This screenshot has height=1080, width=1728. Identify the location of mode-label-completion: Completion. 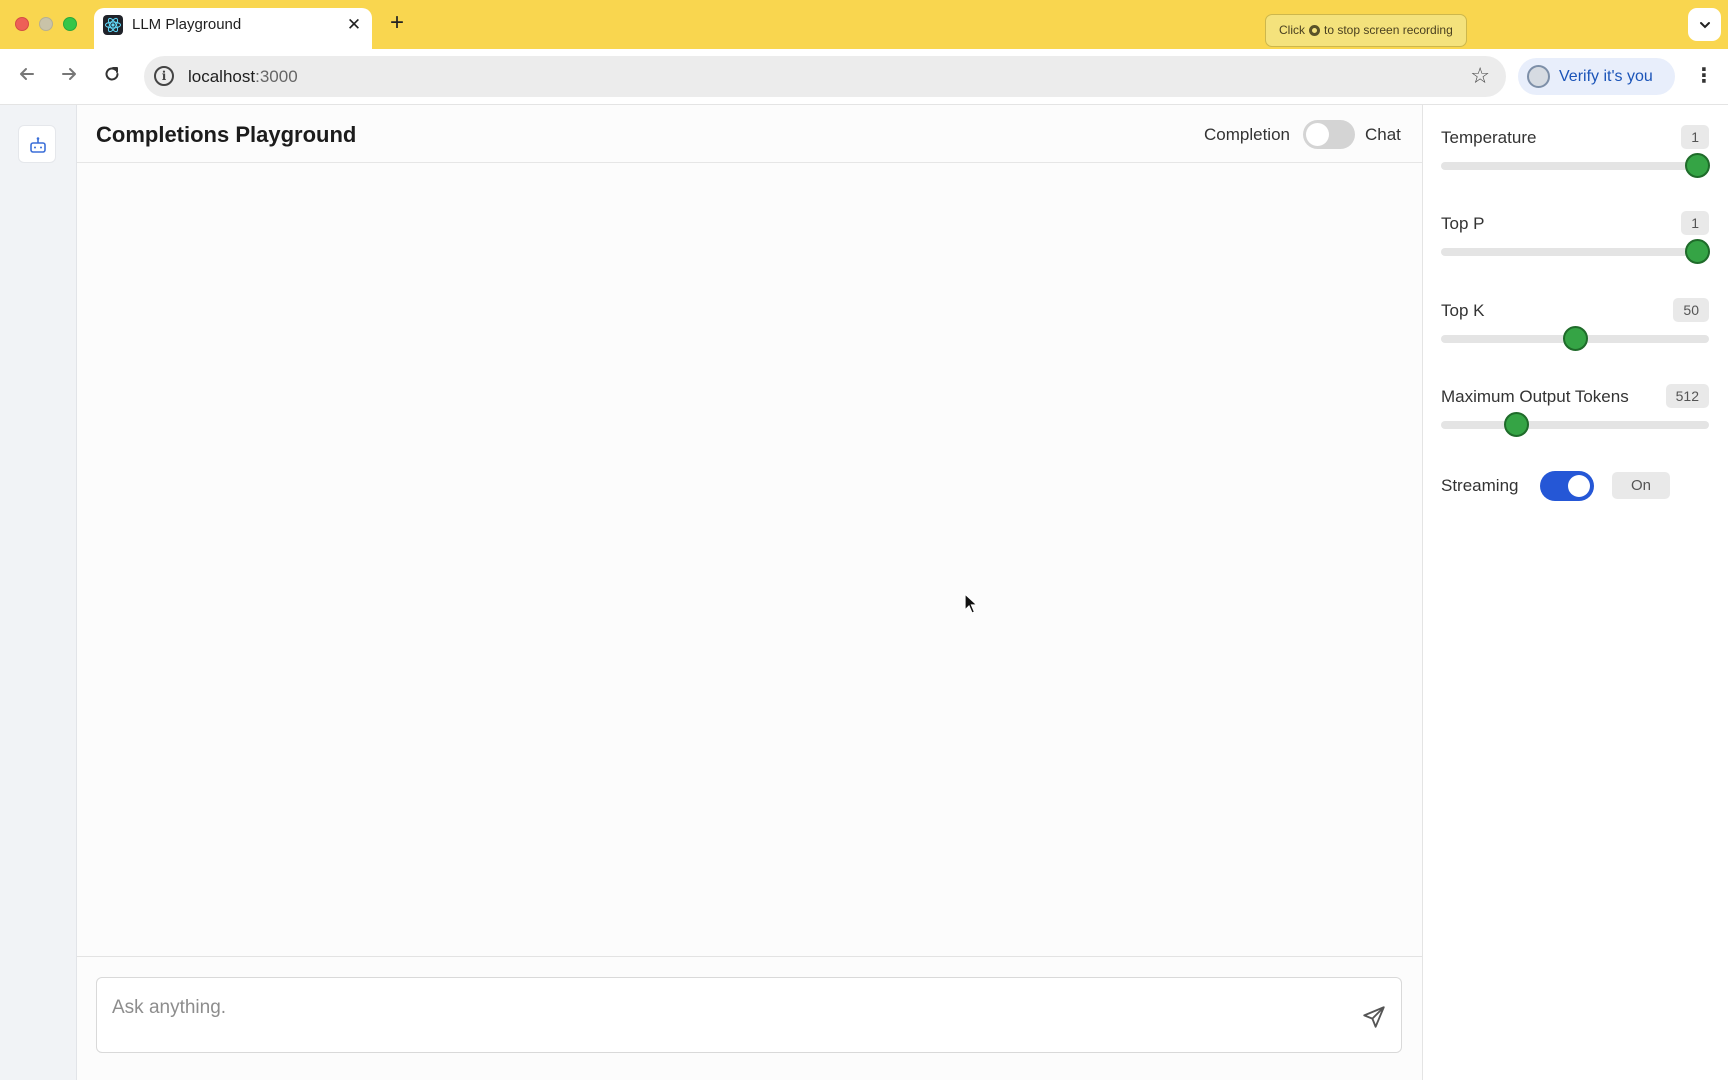
(1247, 134).